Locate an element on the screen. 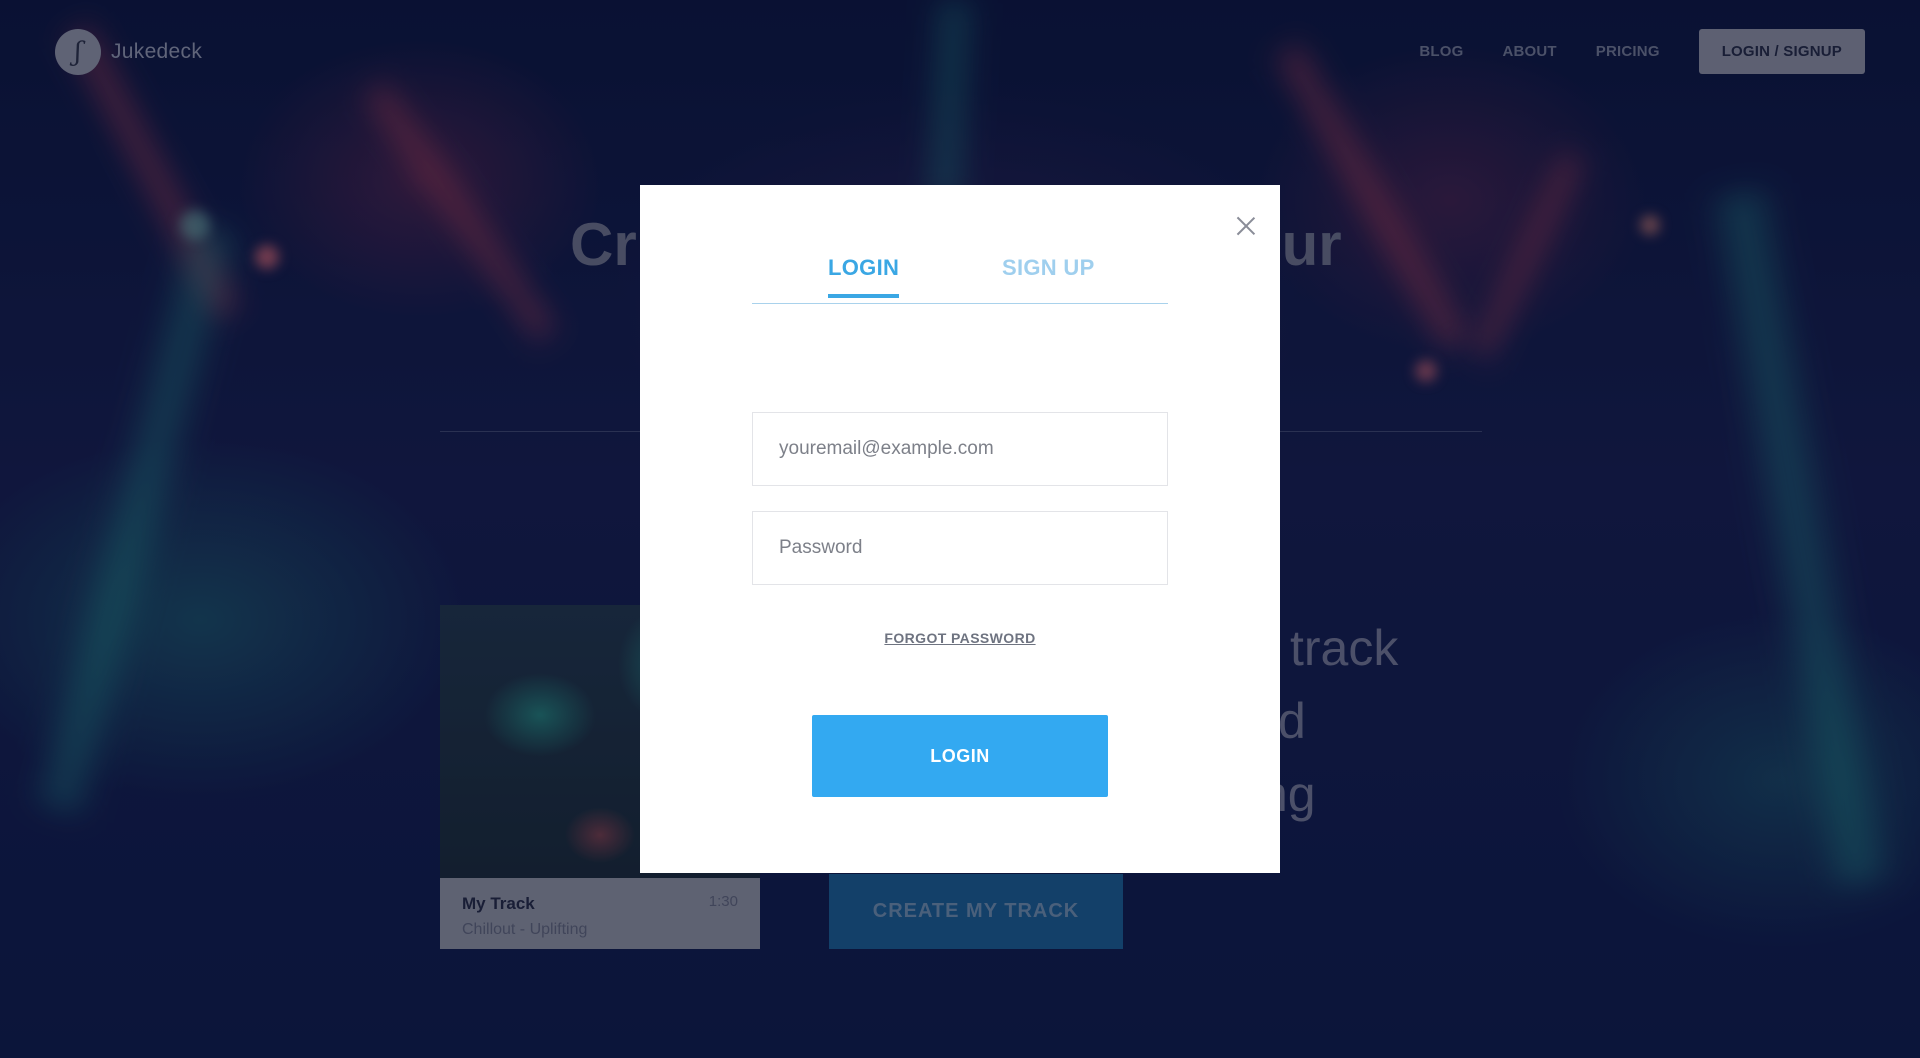 The height and width of the screenshot is (1058, 1920). tab-login: LOGIN is located at coordinates (864, 276).